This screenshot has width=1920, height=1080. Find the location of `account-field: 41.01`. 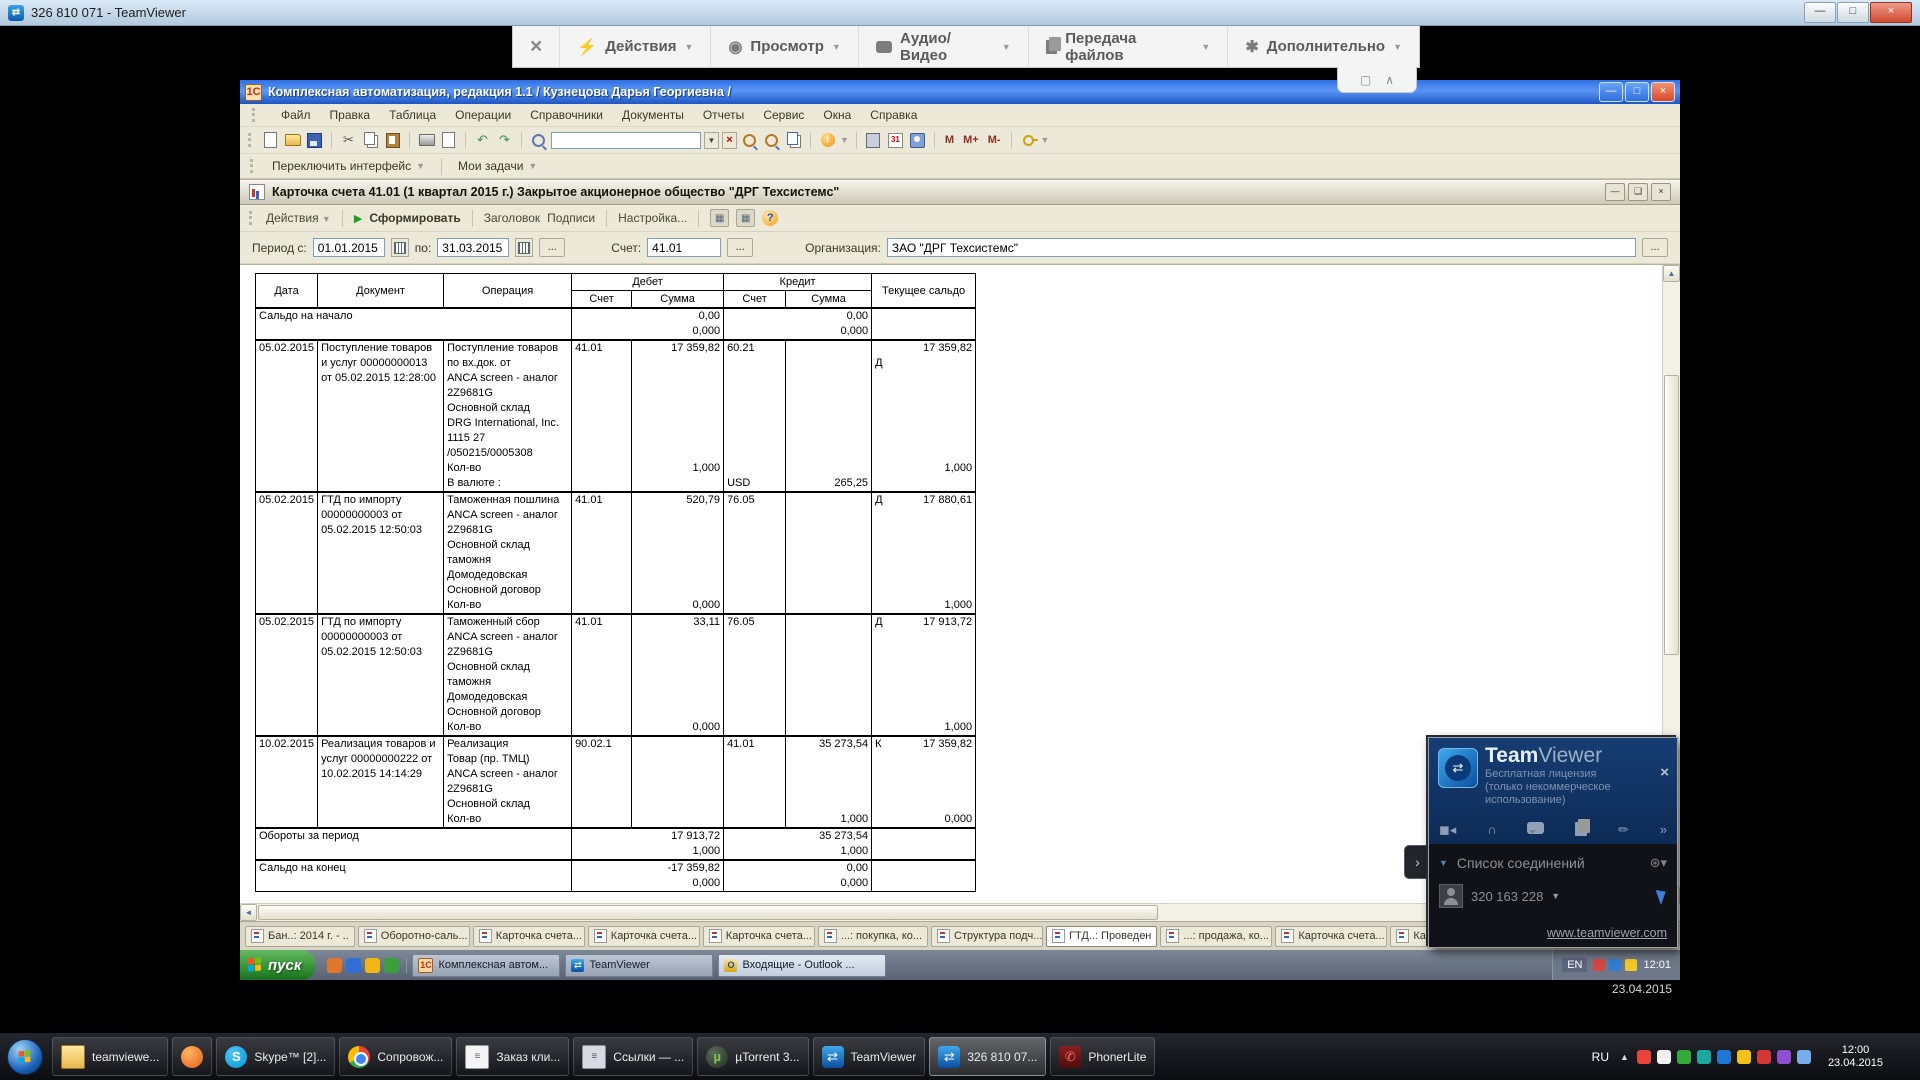

account-field: 41.01 is located at coordinates (684, 247).